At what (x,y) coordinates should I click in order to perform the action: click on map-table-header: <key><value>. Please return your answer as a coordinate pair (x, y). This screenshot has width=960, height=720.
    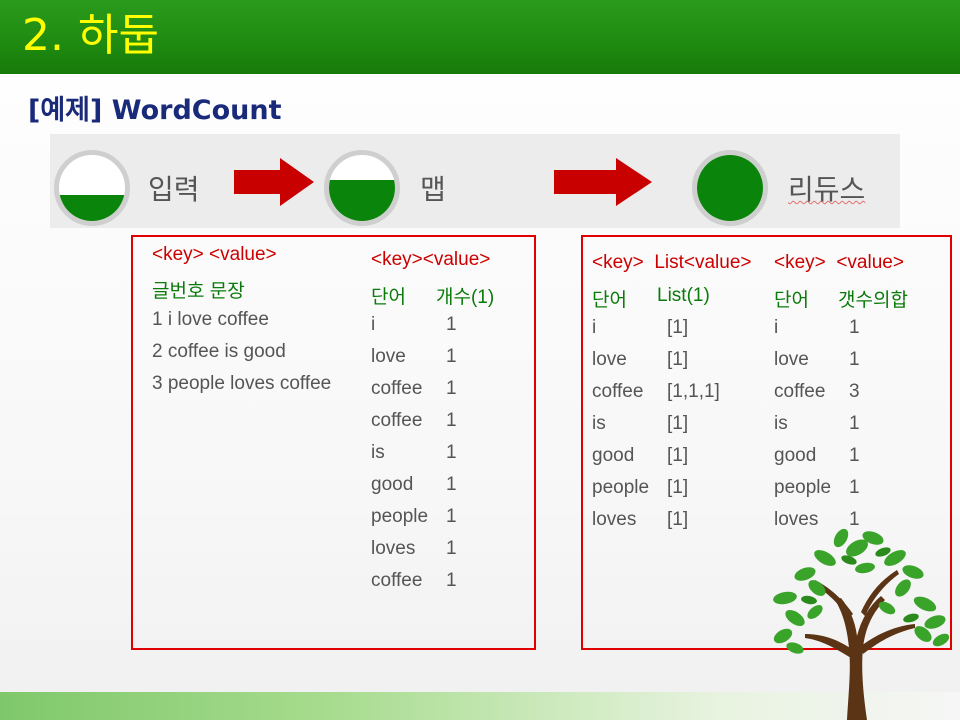
    Looking at the image, I should click on (431, 259).